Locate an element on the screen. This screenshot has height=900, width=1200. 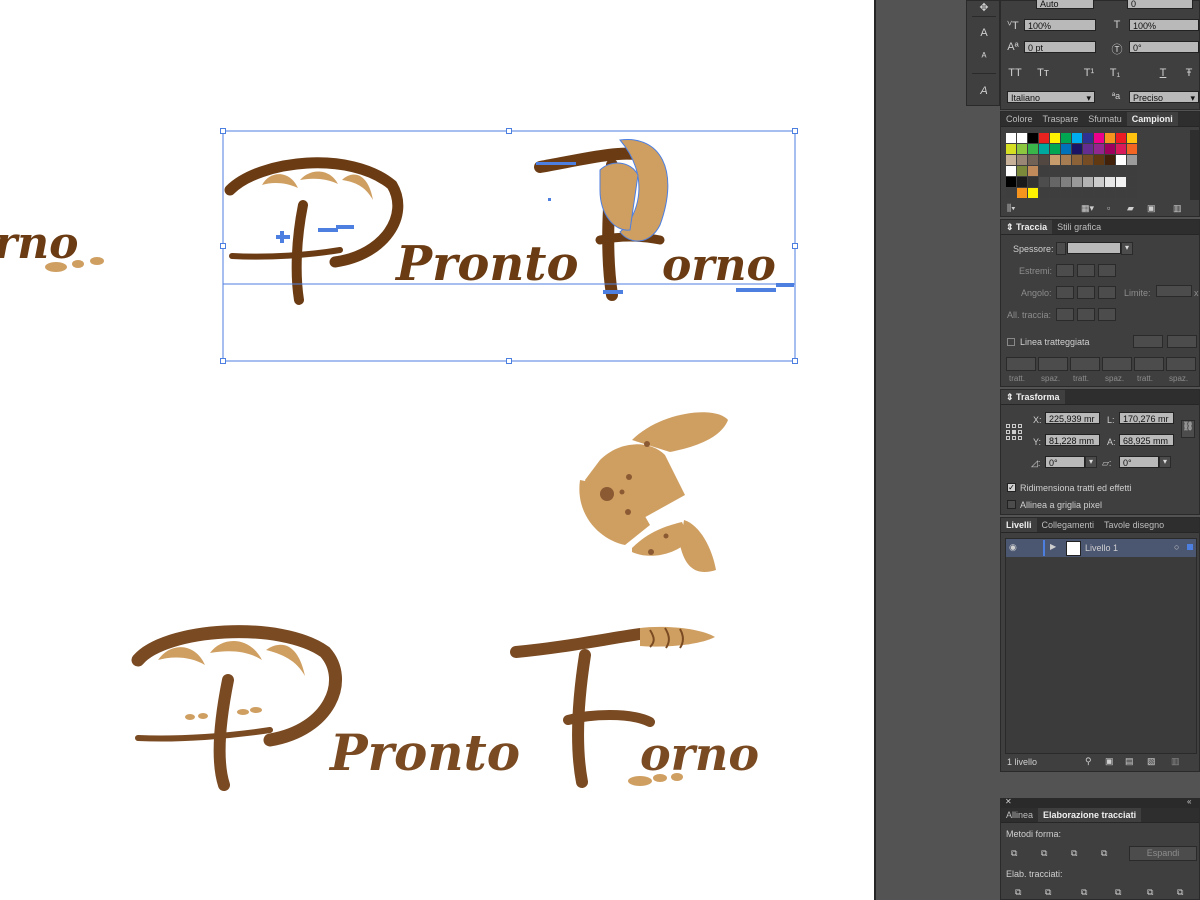
panel-title-strip: ✕ « is located at coordinates (1100, 802).